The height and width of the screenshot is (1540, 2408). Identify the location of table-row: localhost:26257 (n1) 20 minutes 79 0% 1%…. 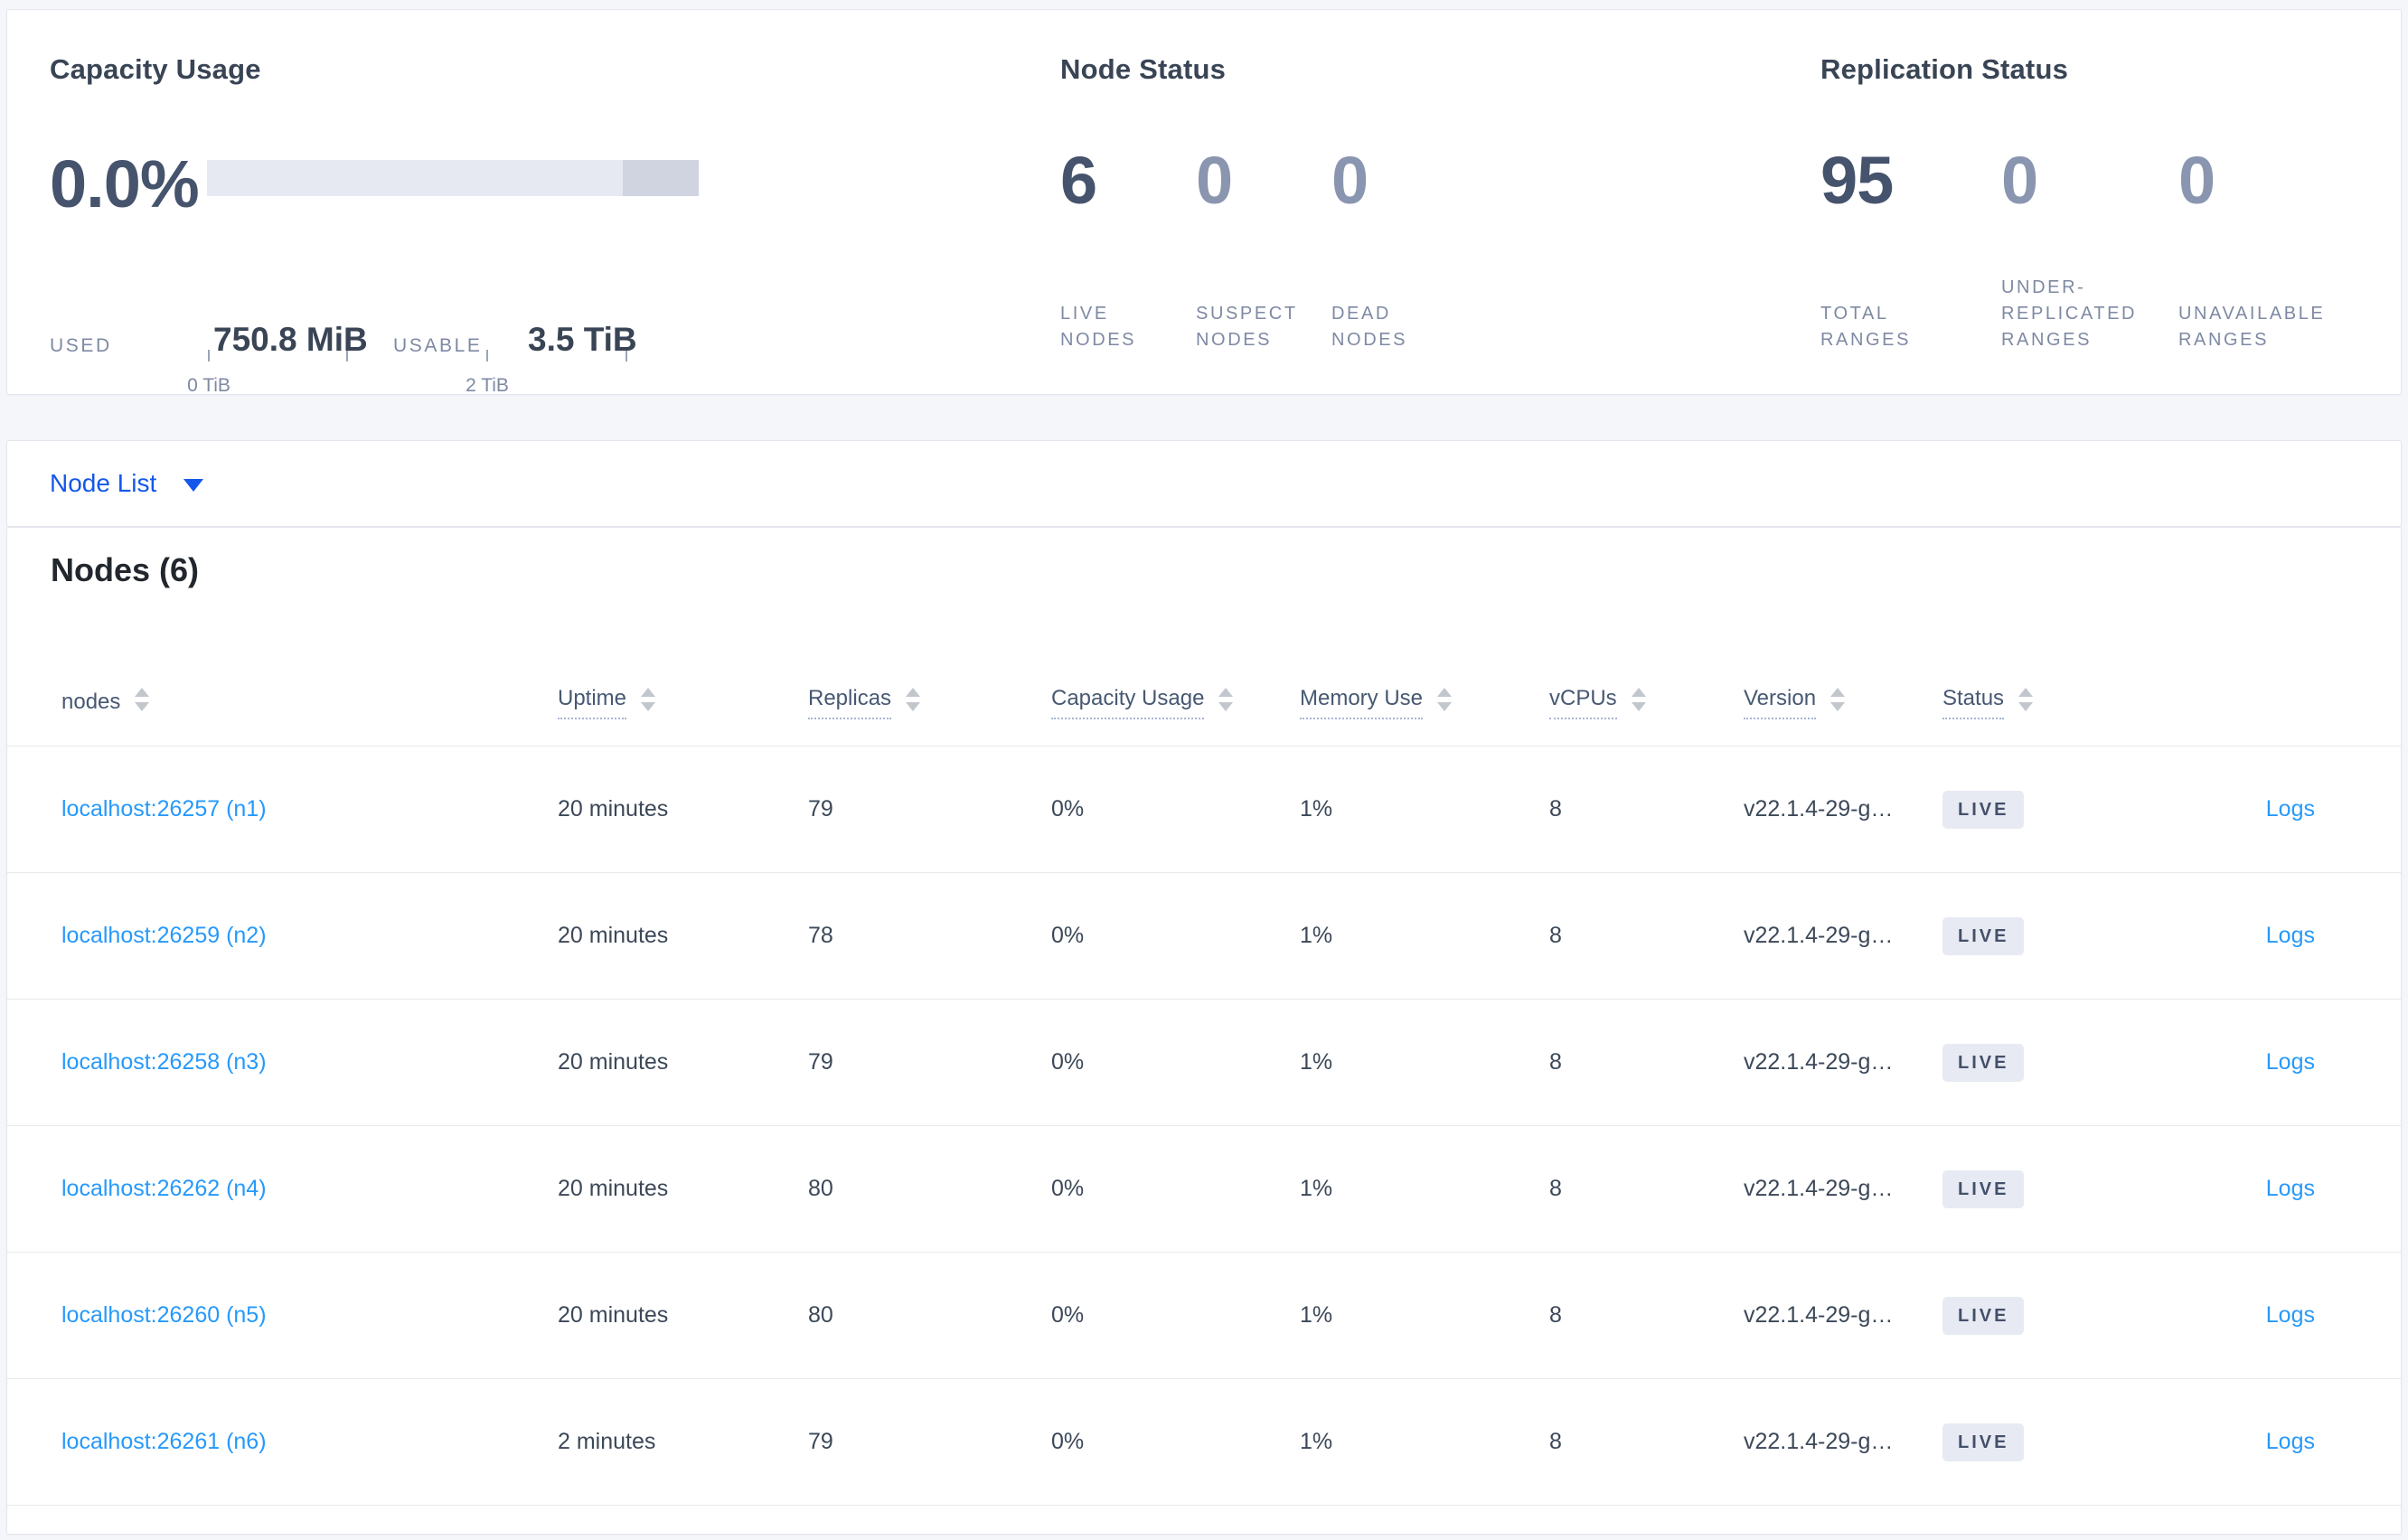
(1204, 810).